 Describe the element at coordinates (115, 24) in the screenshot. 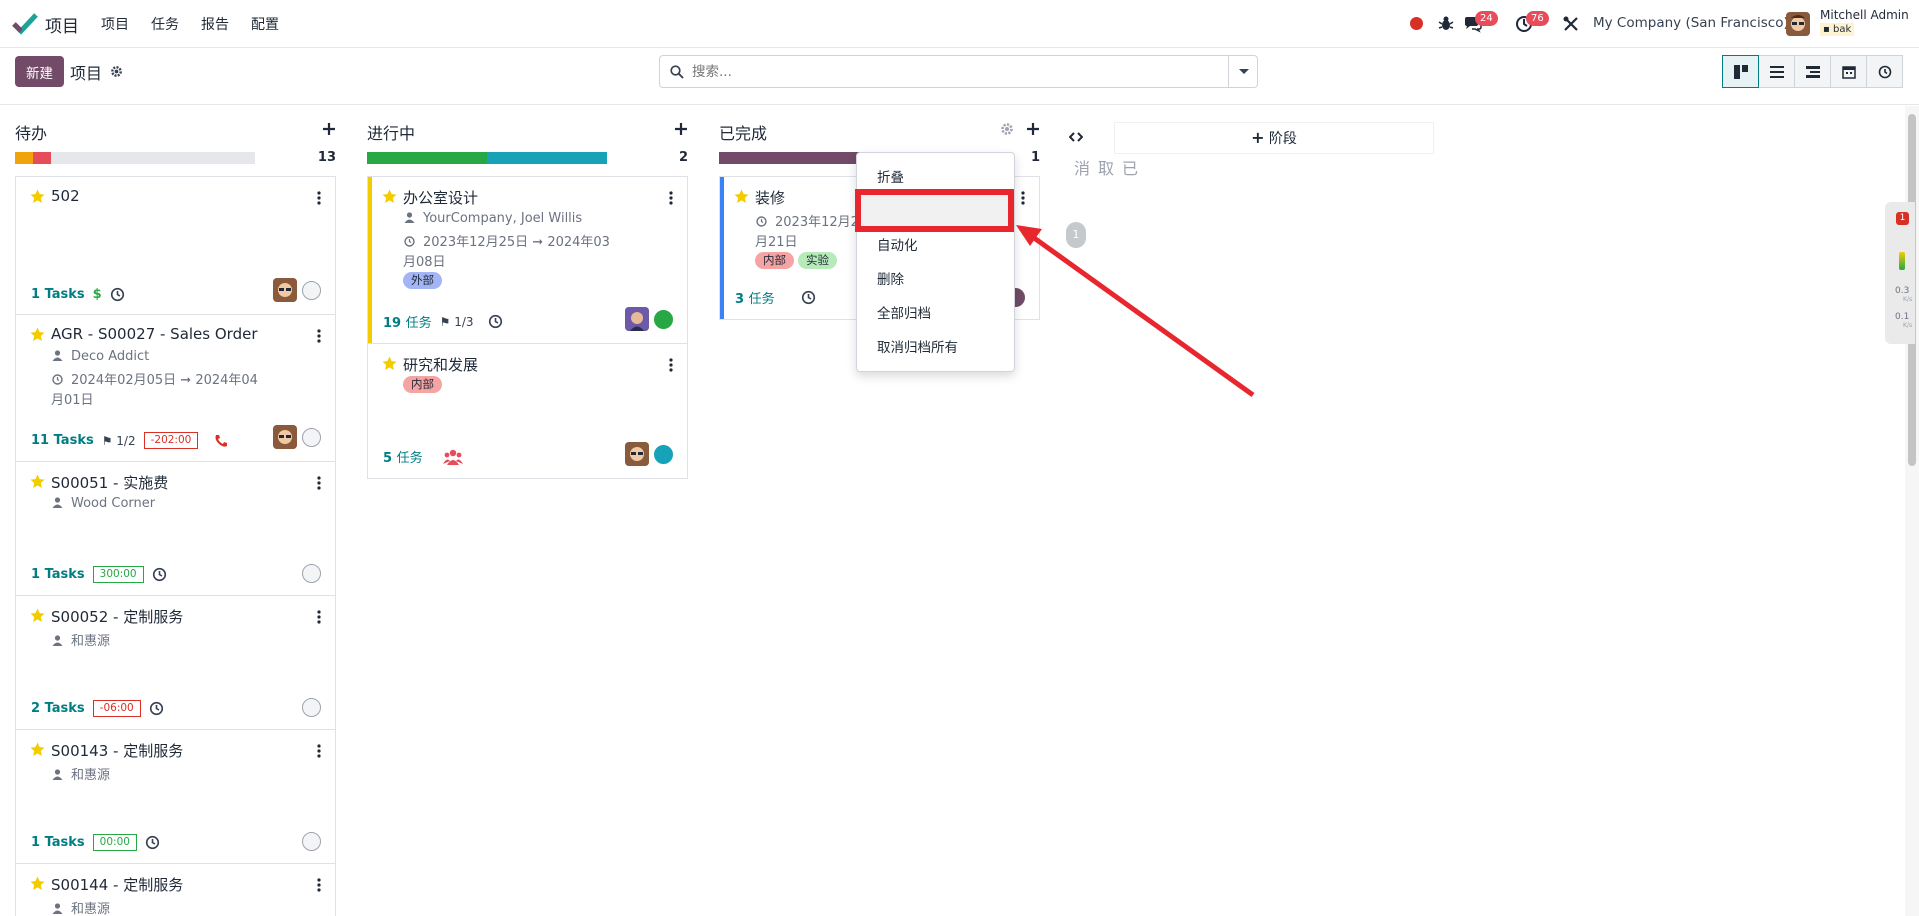

I see `menu-projects: 项目` at that location.